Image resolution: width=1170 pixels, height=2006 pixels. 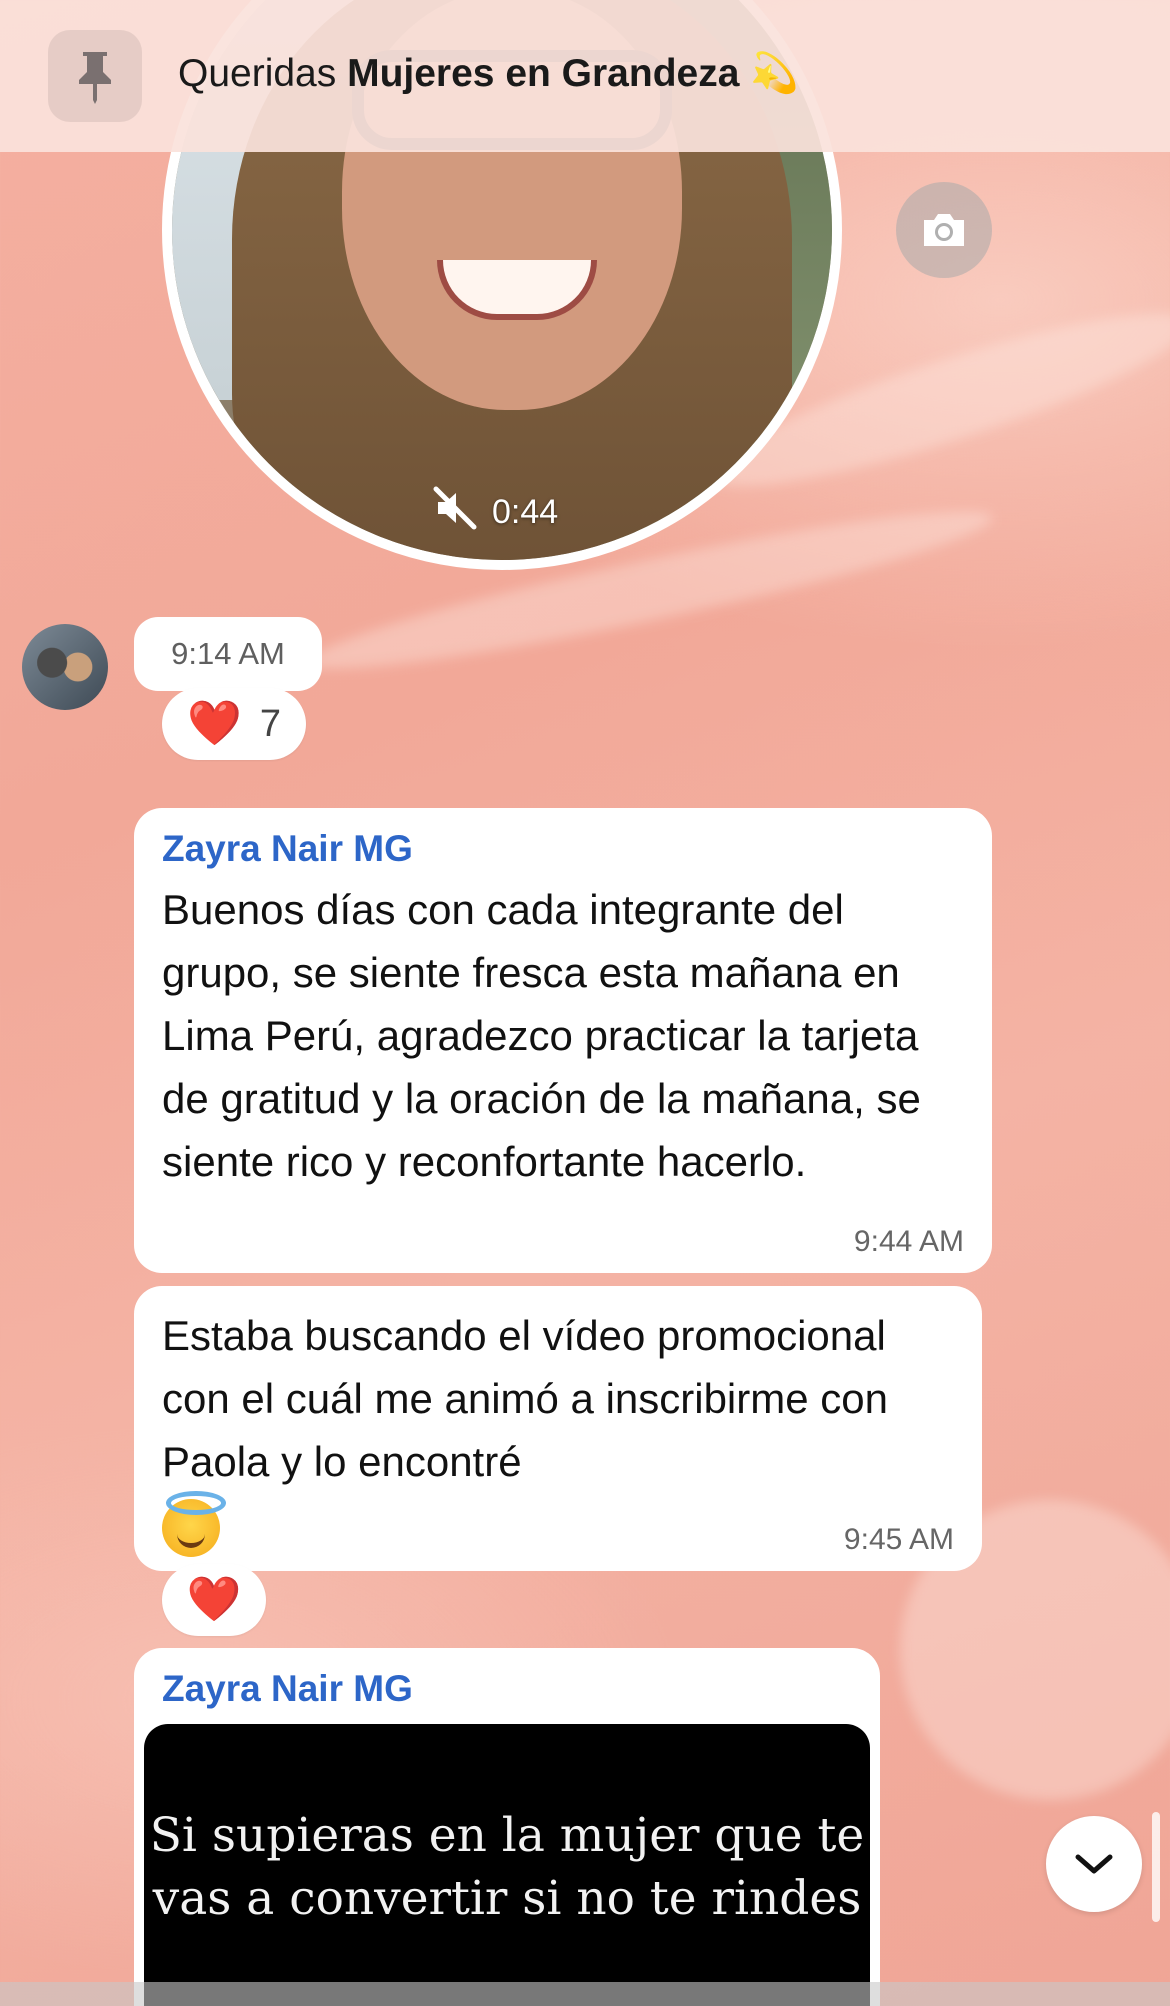 I want to click on scroll-down-button, so click(x=1094, y=1864).